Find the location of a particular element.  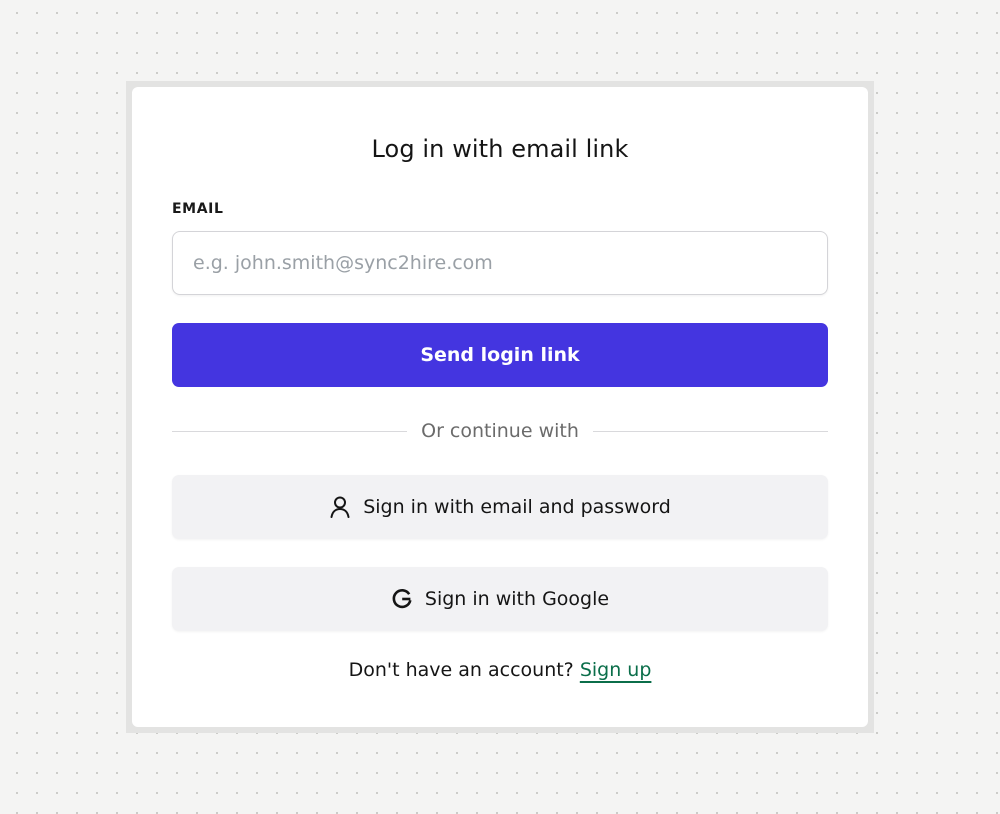

sign-in-email-password-button: Sign in with email and password is located at coordinates (500, 507).